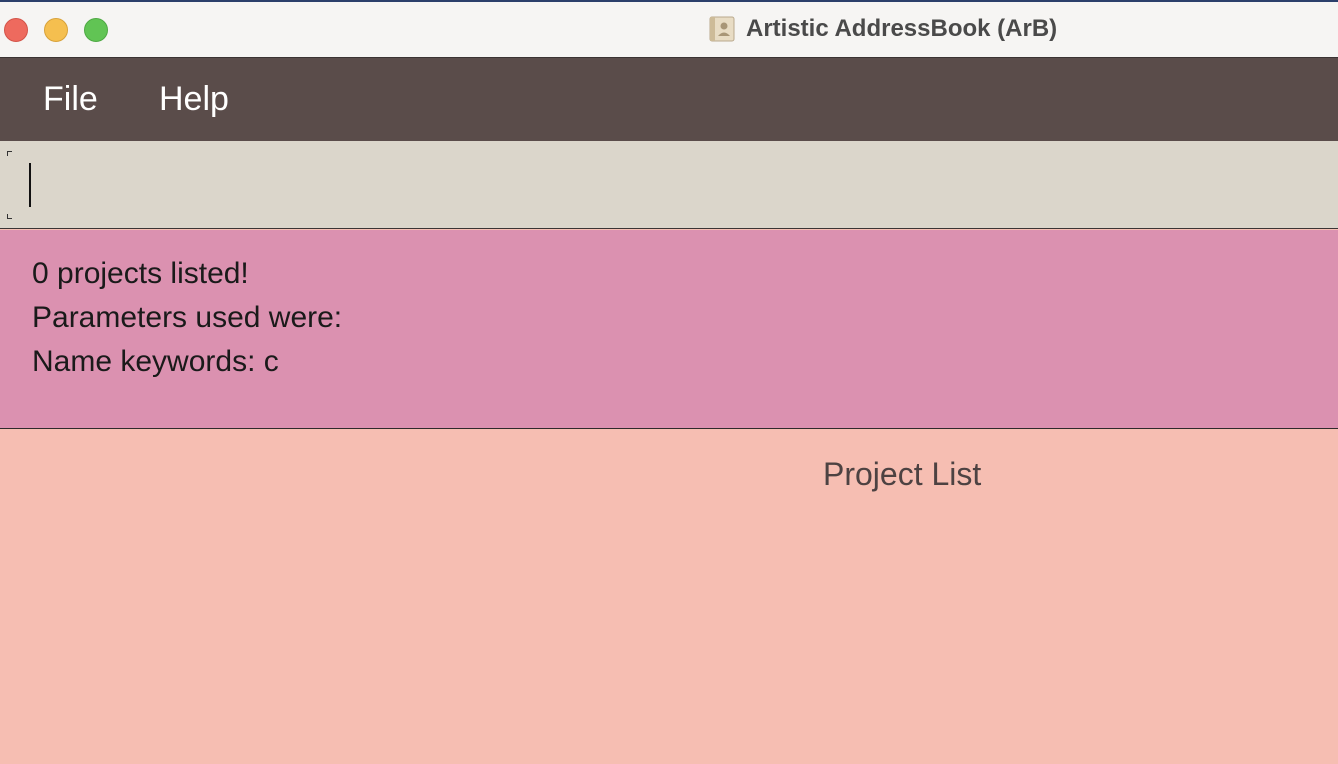  Describe the element at coordinates (155, 361) in the screenshot. I see `result-message-line: Name keywords: c` at that location.